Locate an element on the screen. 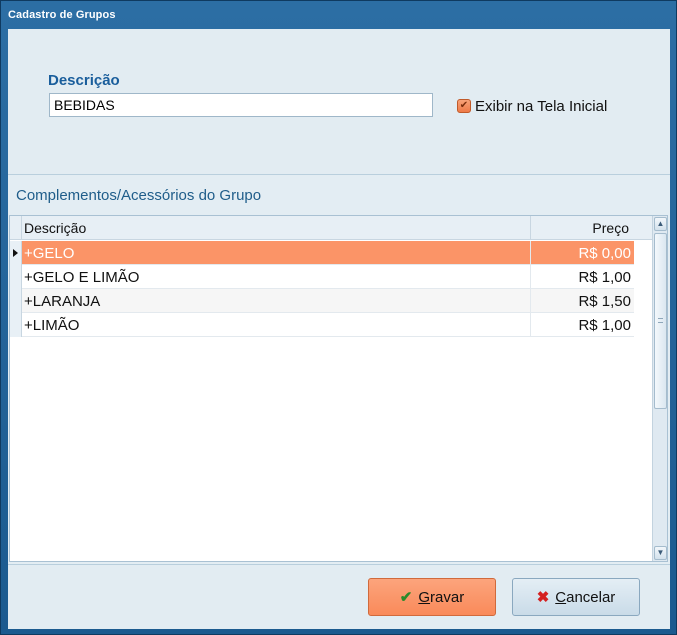 Image resolution: width=677 pixels, height=635 pixels. save-button: ✔ Gravar is located at coordinates (432, 597).